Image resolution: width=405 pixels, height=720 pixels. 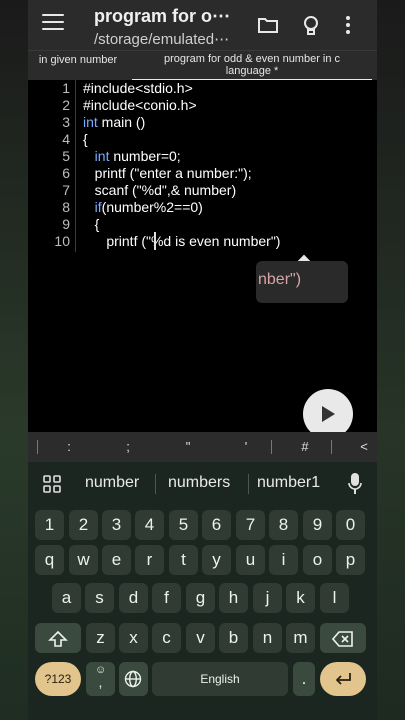 I want to click on key-x: x, so click(x=133, y=638).